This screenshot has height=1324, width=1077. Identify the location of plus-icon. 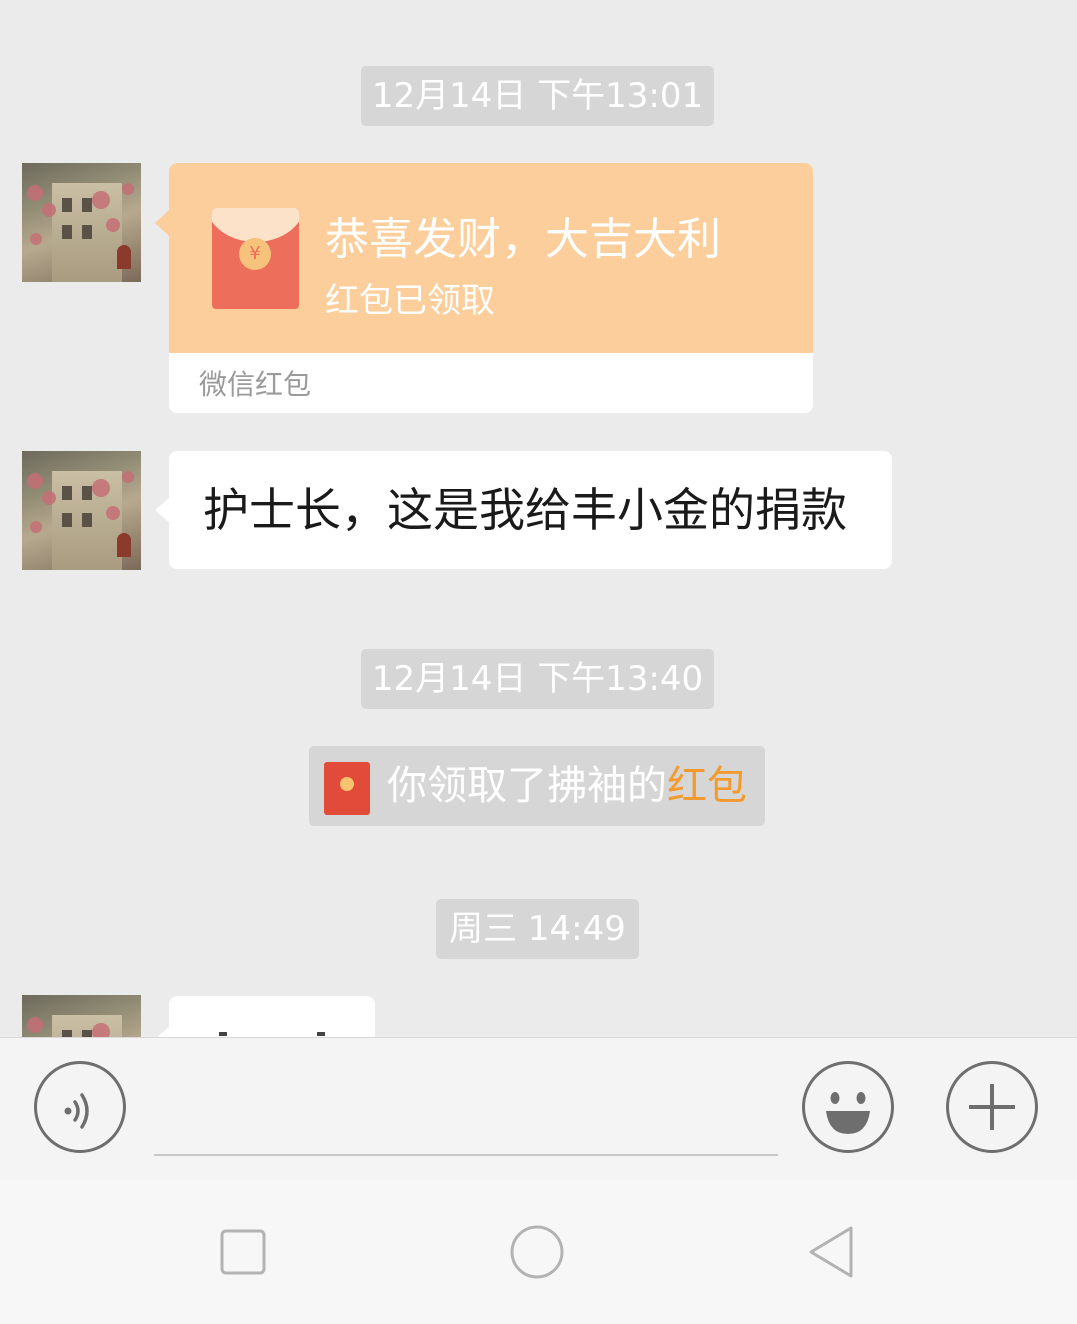
(992, 1107).